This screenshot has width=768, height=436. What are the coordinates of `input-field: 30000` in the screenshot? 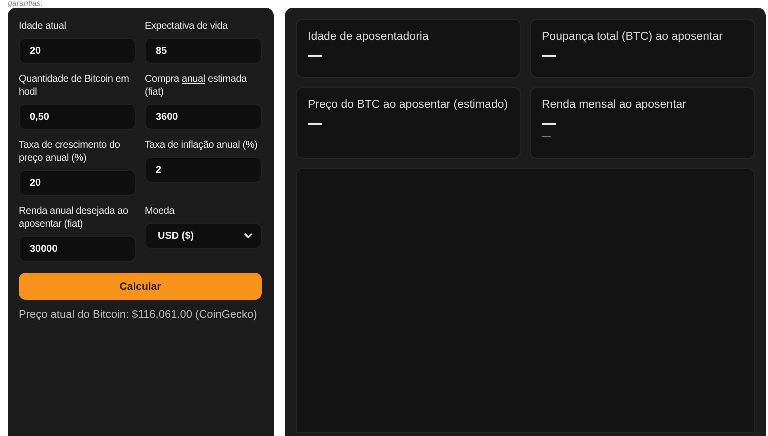 It's located at (77, 249).